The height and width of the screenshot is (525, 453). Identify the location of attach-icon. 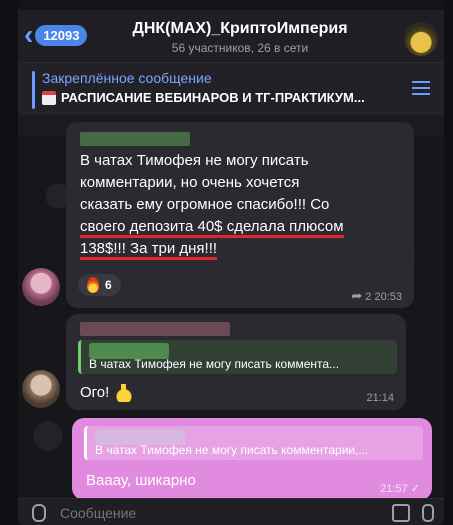
(39, 513).